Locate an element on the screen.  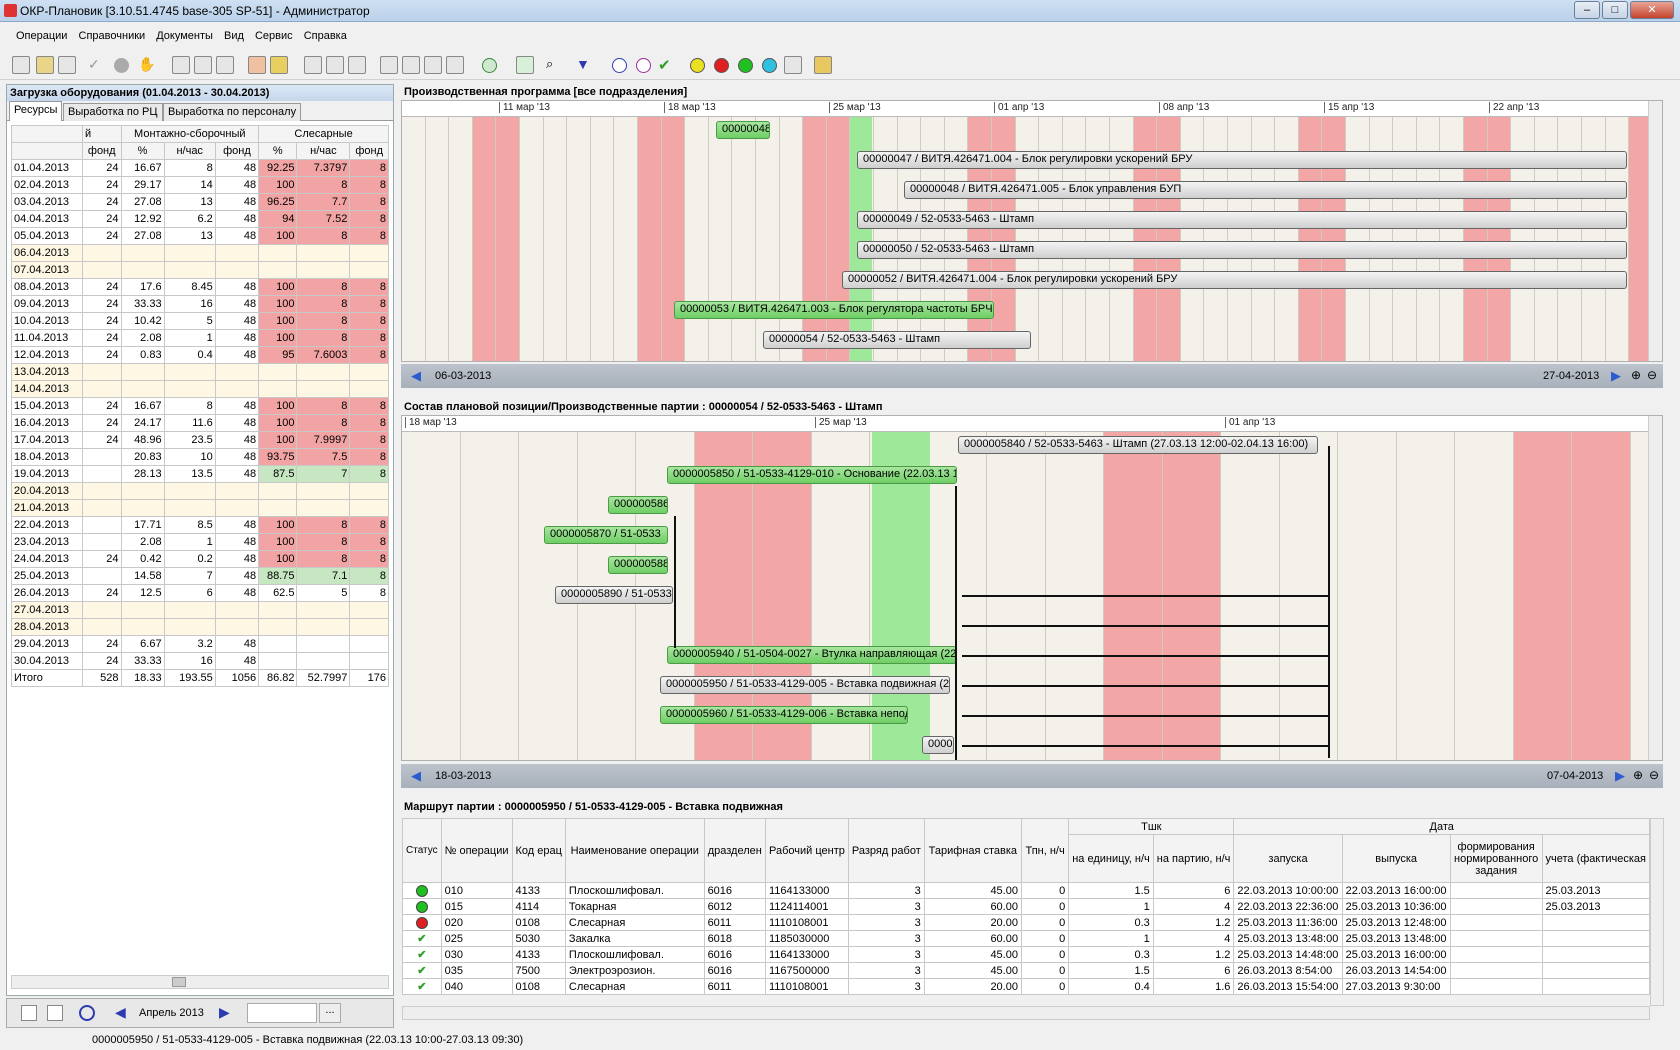
route-vscrollbar is located at coordinates (1657, 912).